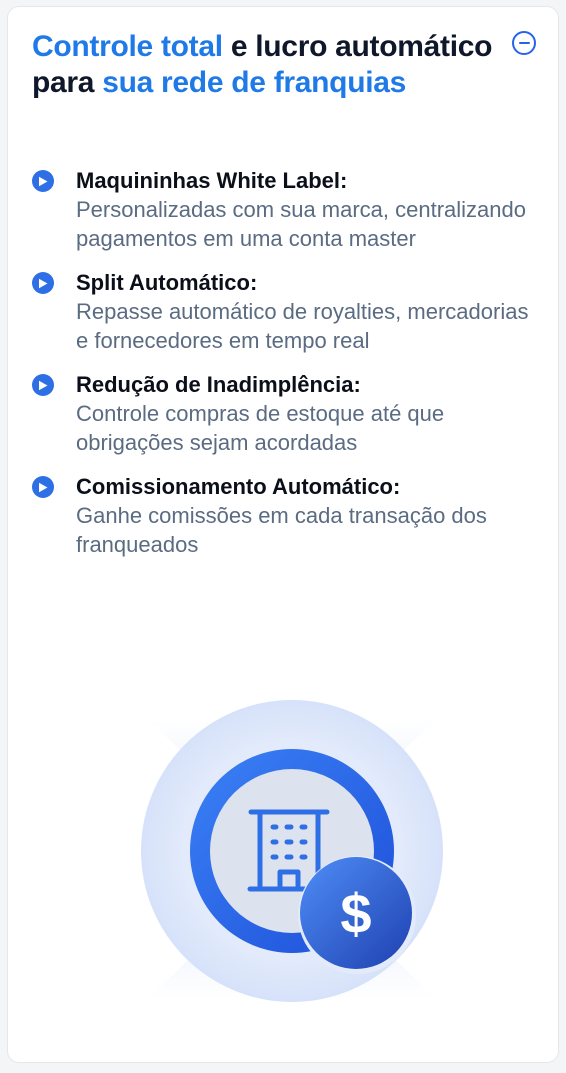 Image resolution: width=566 pixels, height=1073 pixels. Describe the element at coordinates (238, 486) in the screenshot. I see `feature-title: Comissionamento Automático:` at that location.